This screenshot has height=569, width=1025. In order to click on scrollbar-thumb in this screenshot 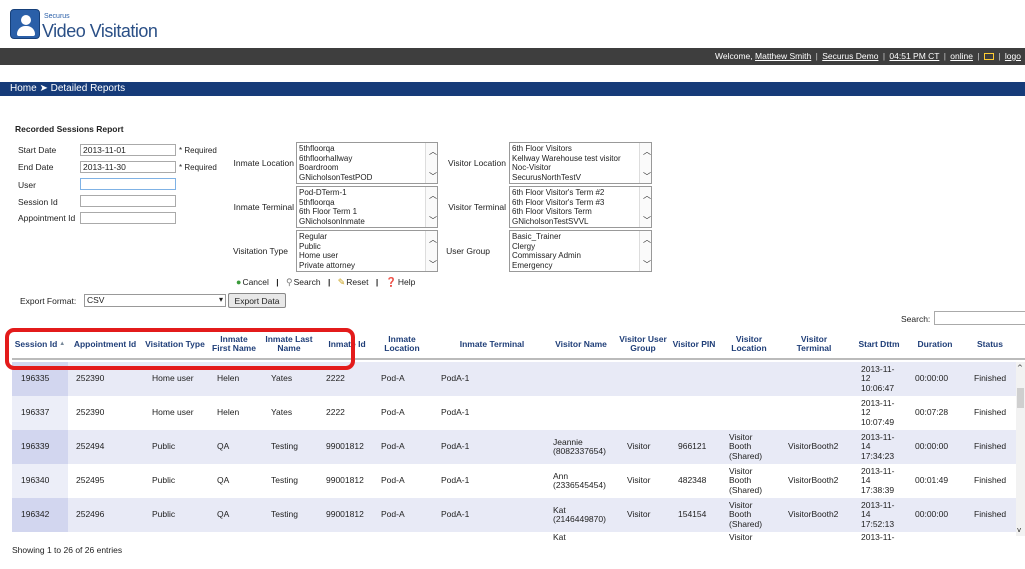, I will do `click(1020, 398)`.